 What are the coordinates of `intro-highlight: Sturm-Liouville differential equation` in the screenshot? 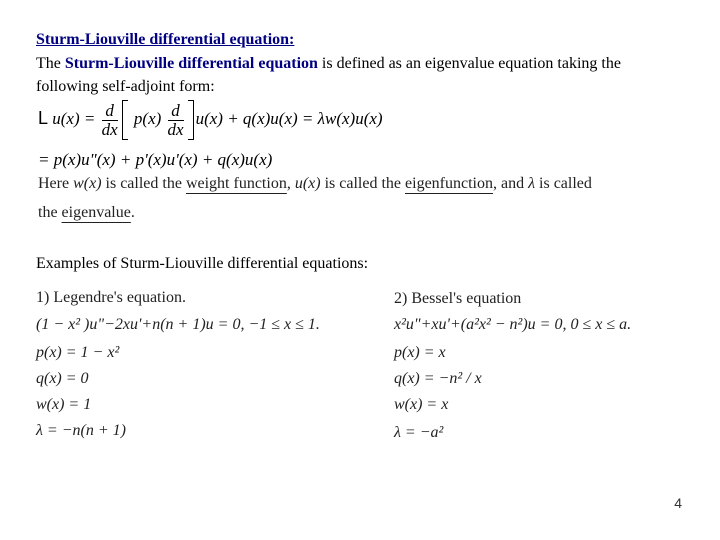 It's located at (191, 63).